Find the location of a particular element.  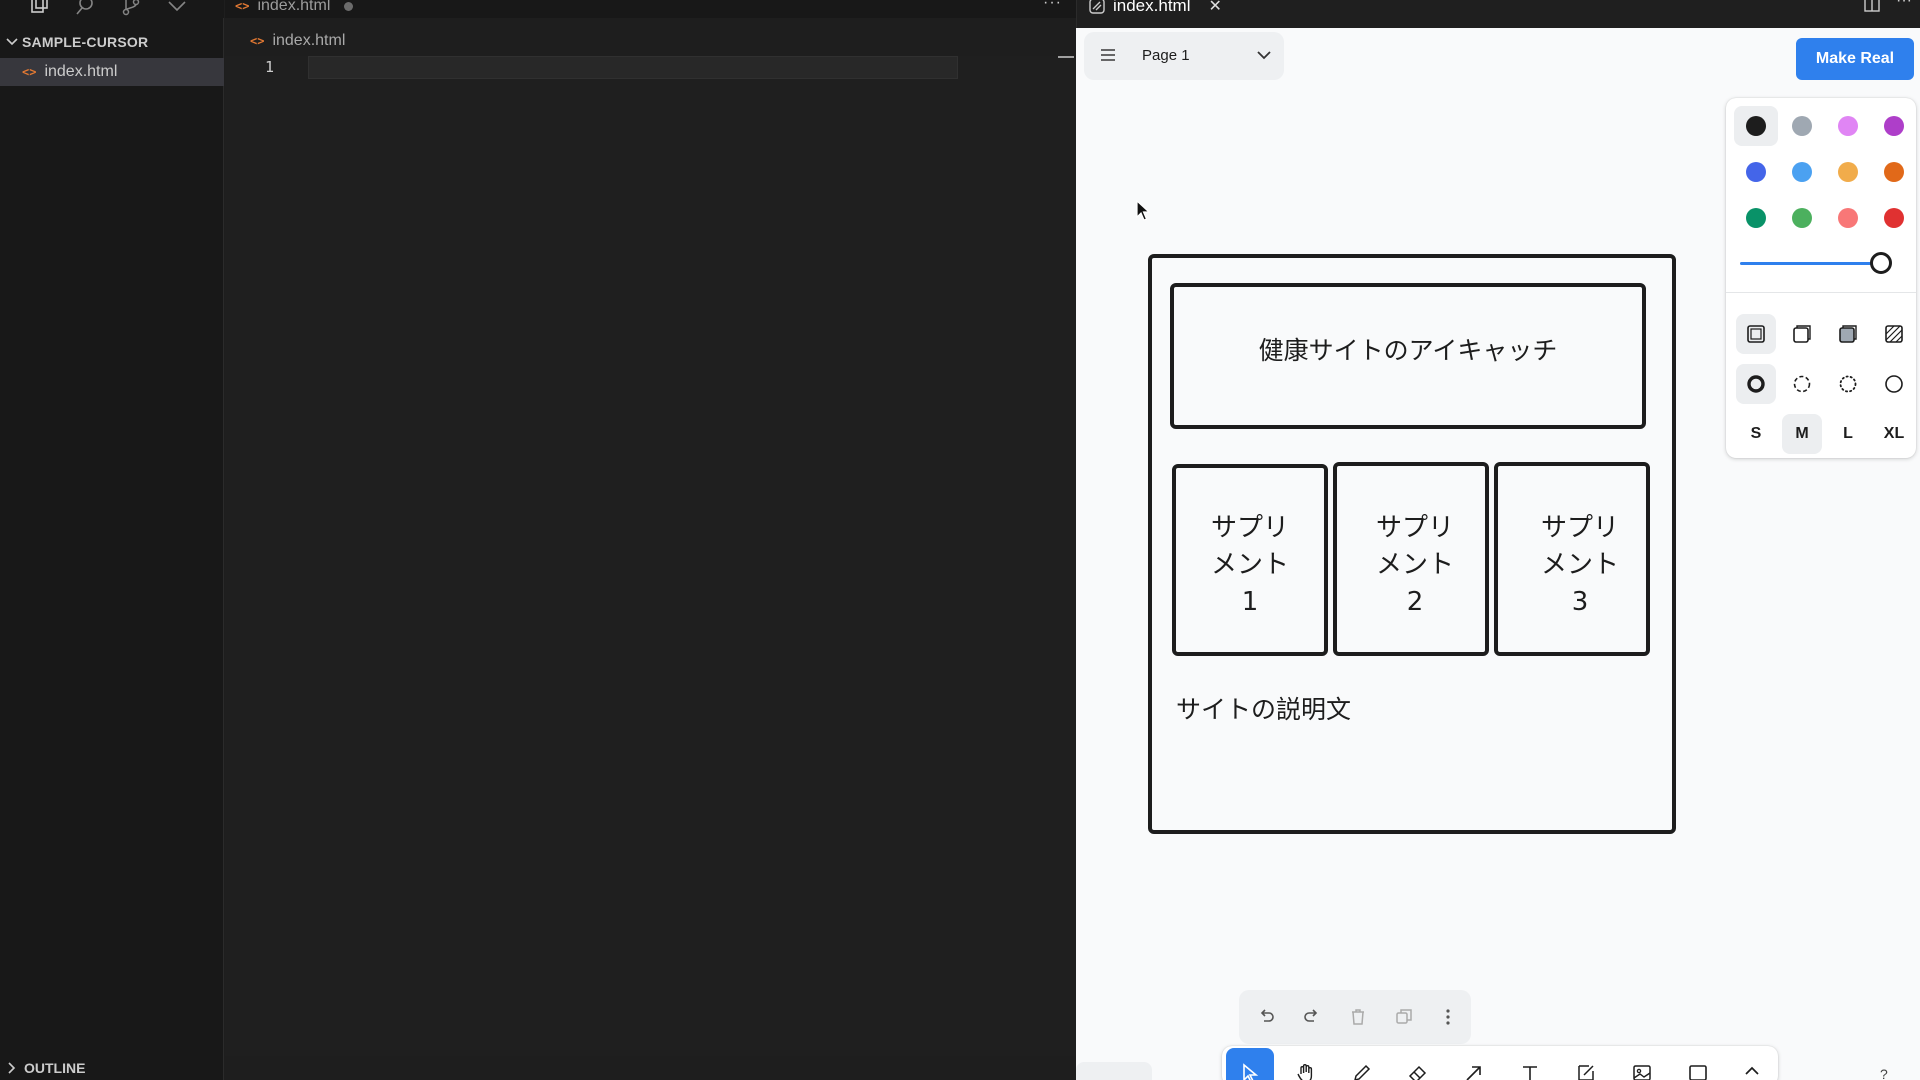

tool-more is located at coordinates (1752, 1064).